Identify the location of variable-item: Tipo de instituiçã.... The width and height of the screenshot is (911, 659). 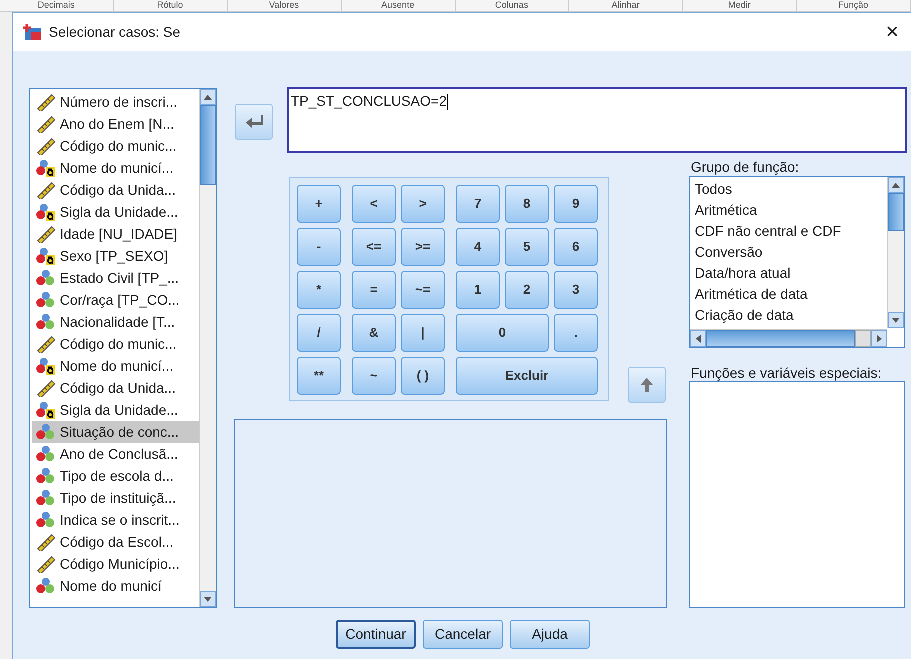
(115, 498).